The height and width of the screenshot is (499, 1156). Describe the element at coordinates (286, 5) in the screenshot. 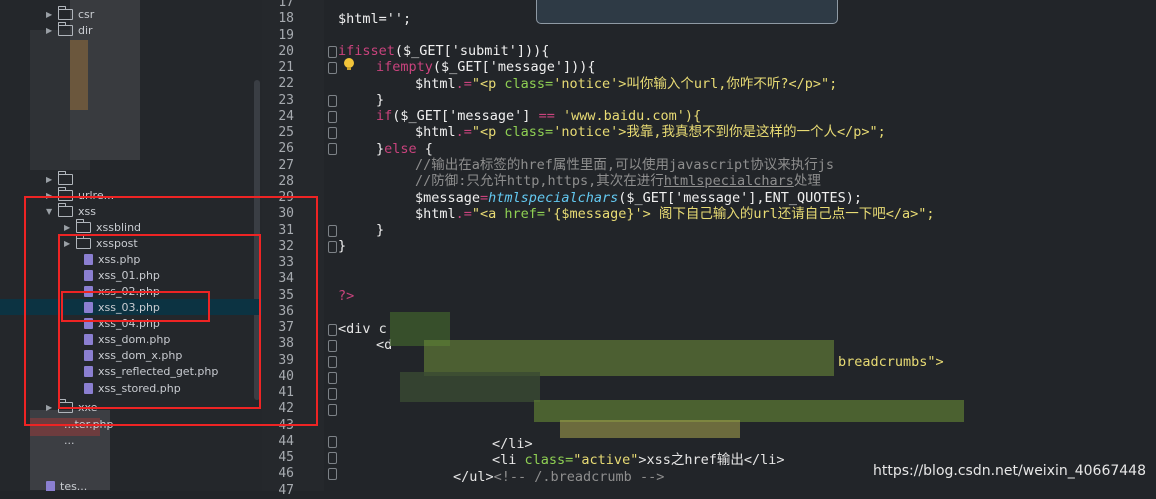

I see `line-number: 17` at that location.